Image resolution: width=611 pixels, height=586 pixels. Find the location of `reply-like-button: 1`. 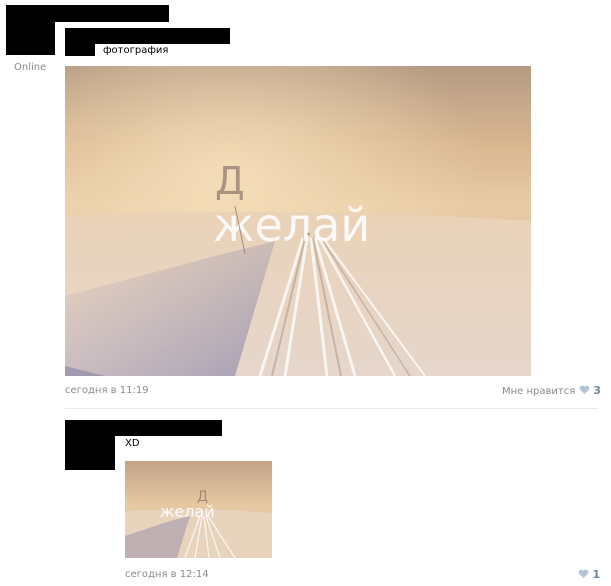

reply-like-button: 1 is located at coordinates (589, 574).